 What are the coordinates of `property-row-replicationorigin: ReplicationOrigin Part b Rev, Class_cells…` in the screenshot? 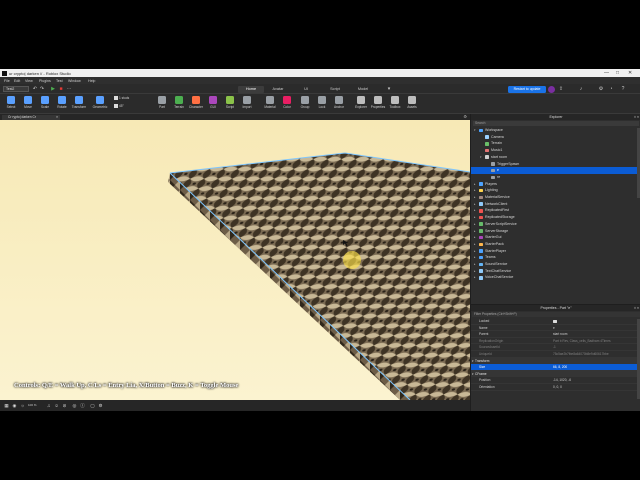 It's located at (554, 341).